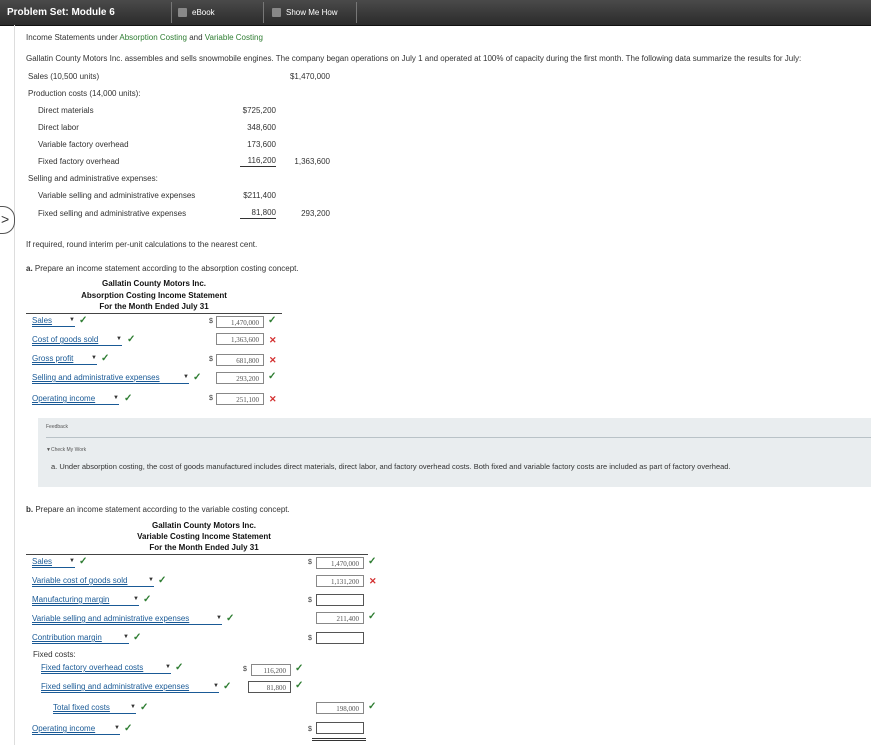 Image resolution: width=871 pixels, height=745 pixels. Describe the element at coordinates (75, 399) in the screenshot. I see `operating-income-select: Operating income ▼` at that location.